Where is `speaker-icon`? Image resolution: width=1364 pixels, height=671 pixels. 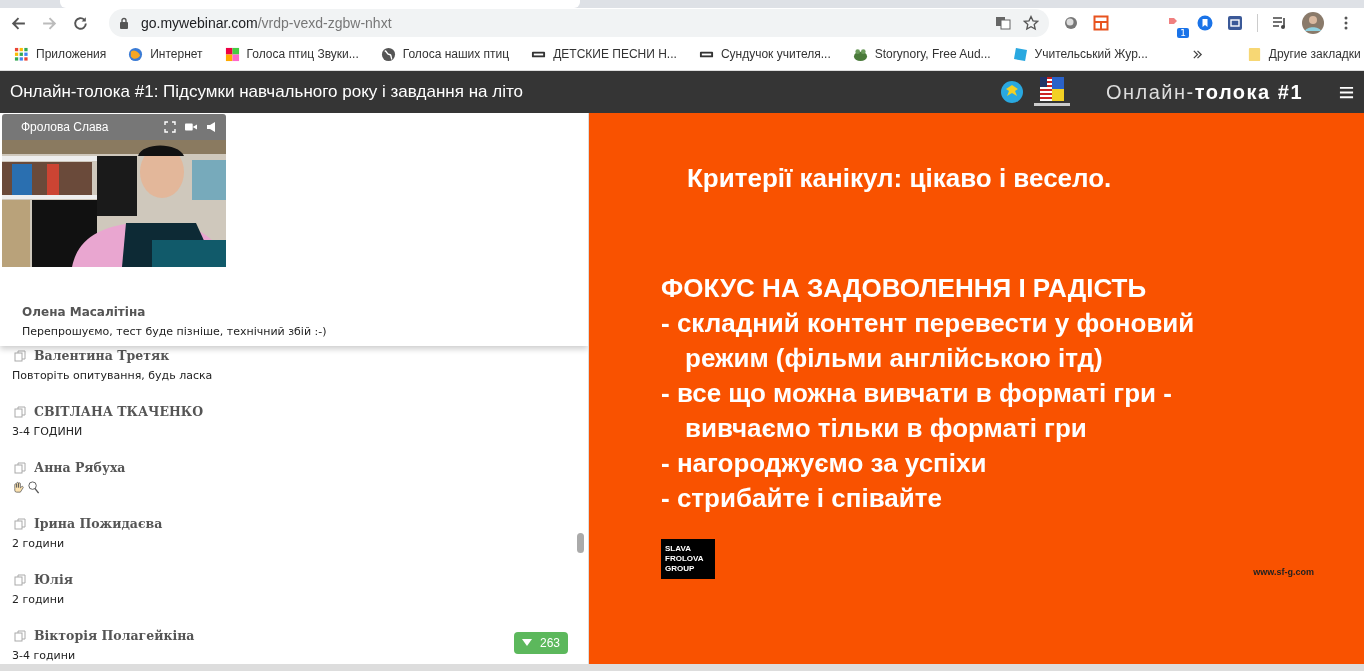 speaker-icon is located at coordinates (212, 127).